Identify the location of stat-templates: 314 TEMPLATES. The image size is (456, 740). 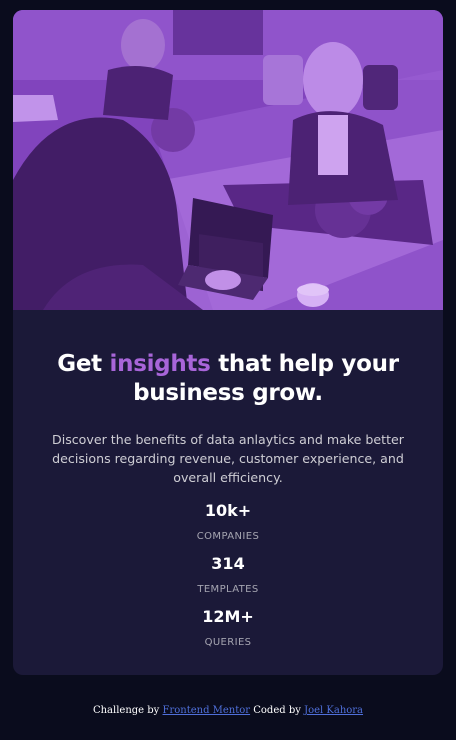
(228, 575).